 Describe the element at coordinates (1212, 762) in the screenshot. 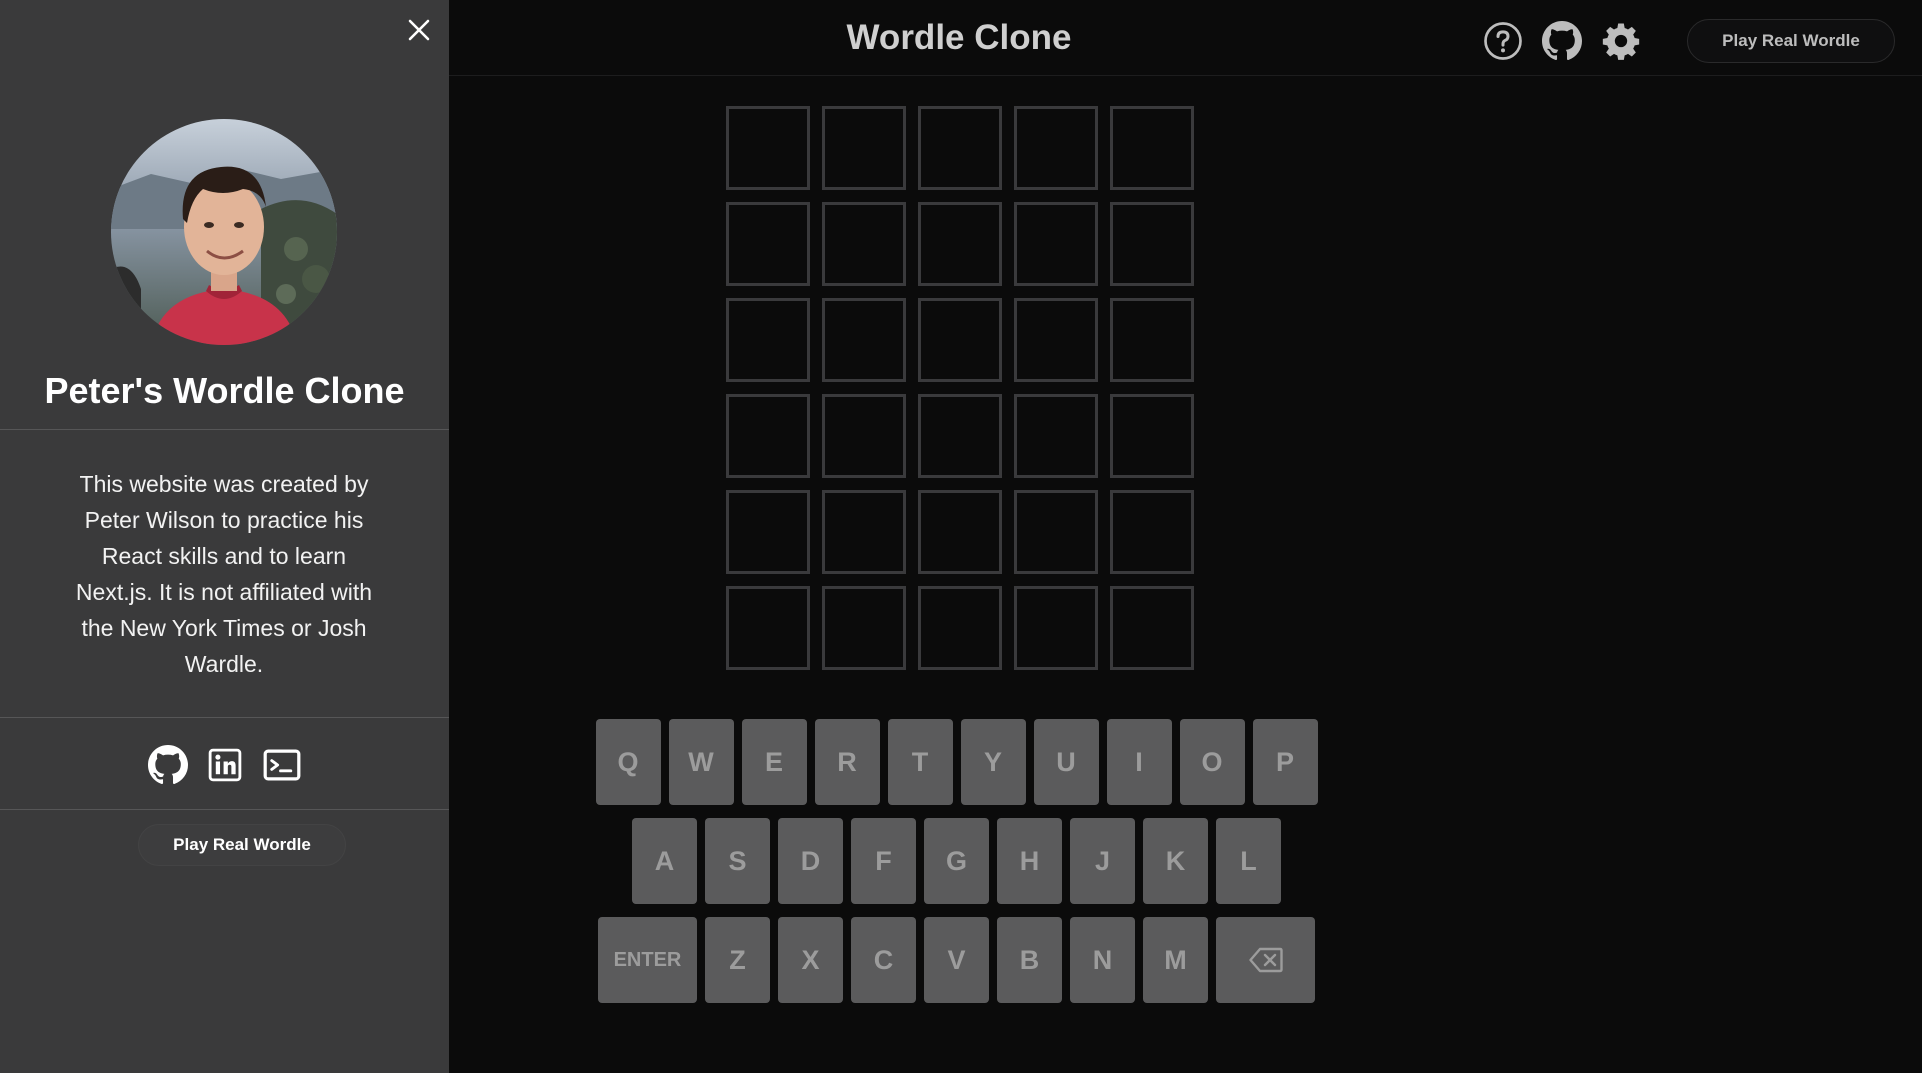

I see `key-o: O` at that location.